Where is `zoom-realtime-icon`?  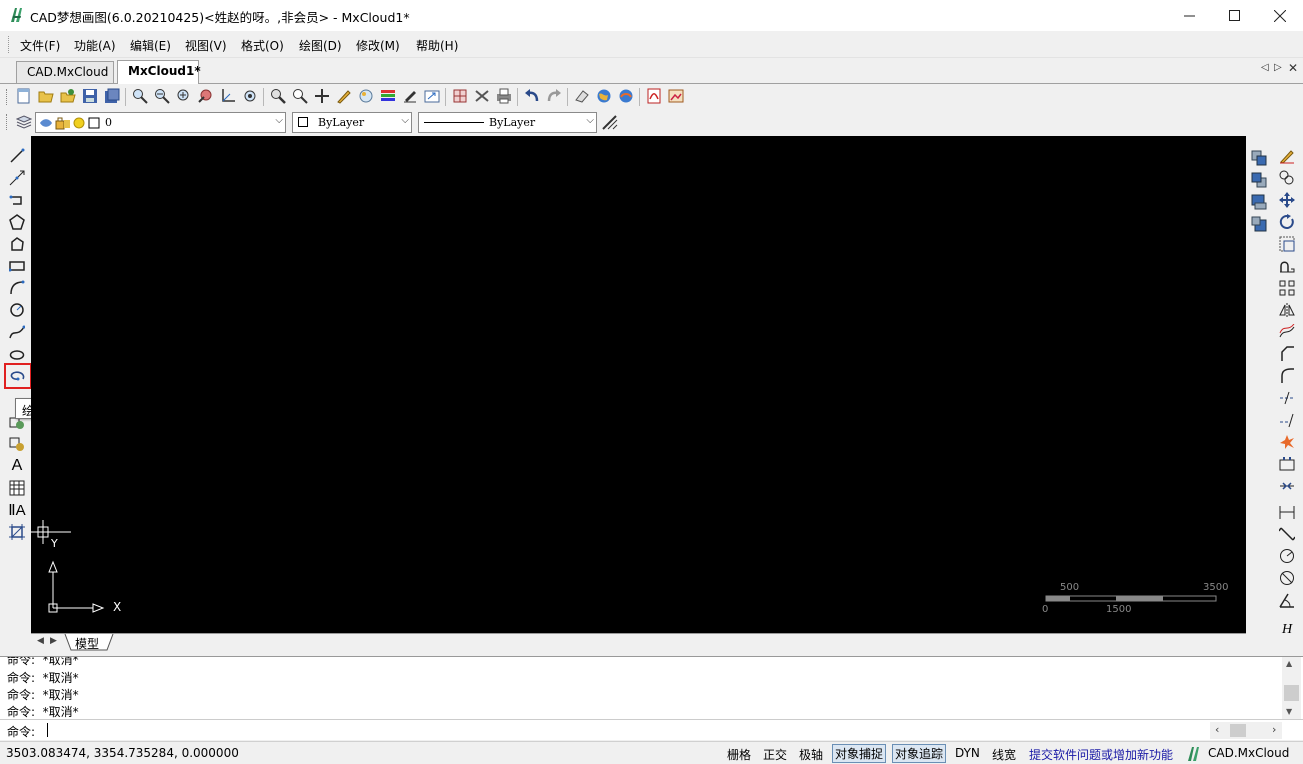 zoom-realtime-icon is located at coordinates (300, 96).